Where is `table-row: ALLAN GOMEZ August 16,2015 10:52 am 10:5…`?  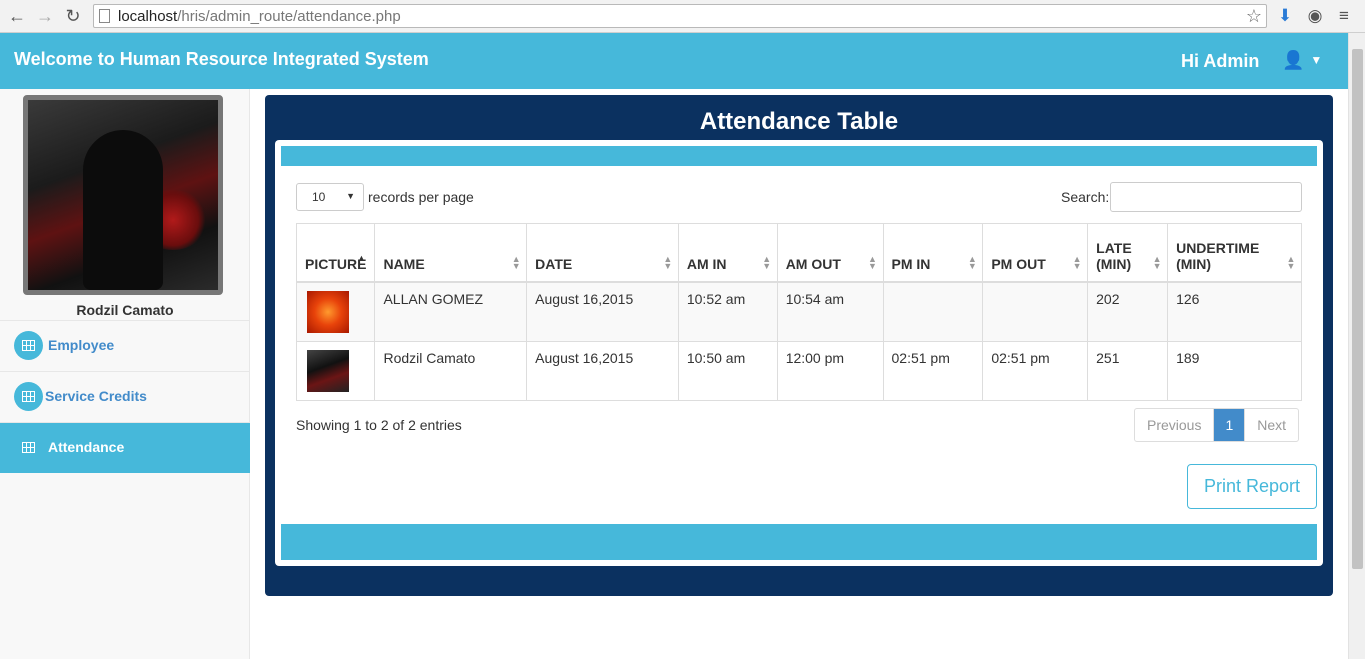 table-row: ALLAN GOMEZ August 16,2015 10:52 am 10:5… is located at coordinates (798, 311).